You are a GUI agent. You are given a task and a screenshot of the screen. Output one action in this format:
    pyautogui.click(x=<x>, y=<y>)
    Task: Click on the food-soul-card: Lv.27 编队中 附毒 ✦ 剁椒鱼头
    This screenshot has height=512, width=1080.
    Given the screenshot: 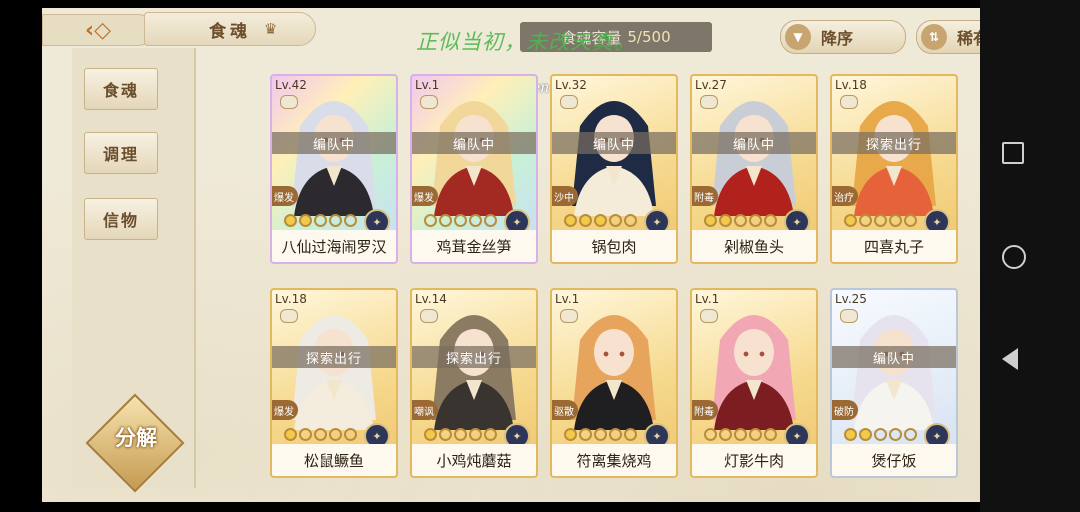 What is the action you would take?
    pyautogui.click(x=754, y=169)
    